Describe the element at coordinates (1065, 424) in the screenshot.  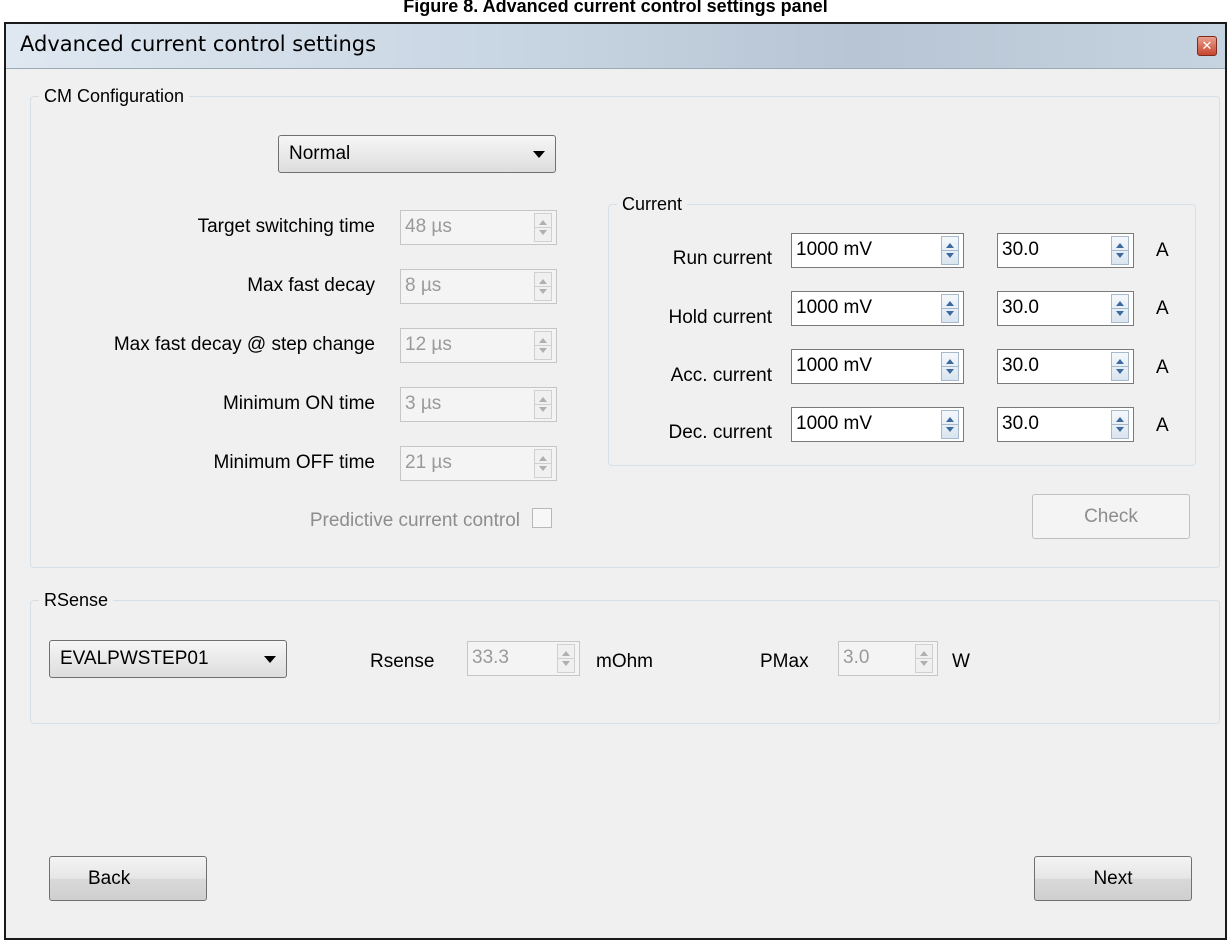
I see `dec-current-amps-spinner: 30.0` at that location.